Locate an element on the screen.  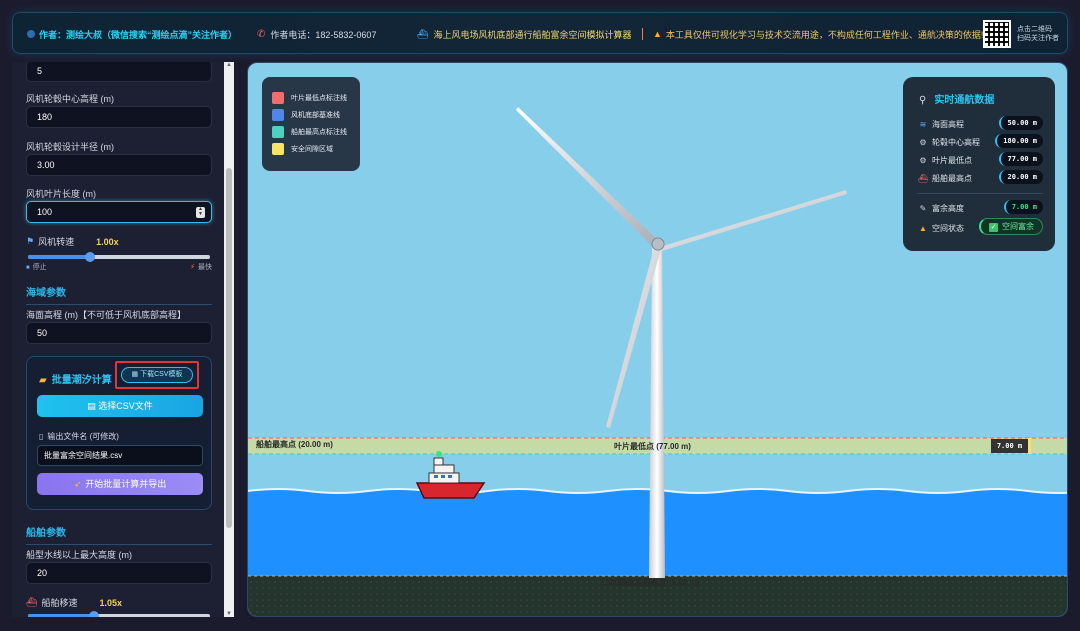
hub-height-input: 180 is located at coordinates (119, 117).